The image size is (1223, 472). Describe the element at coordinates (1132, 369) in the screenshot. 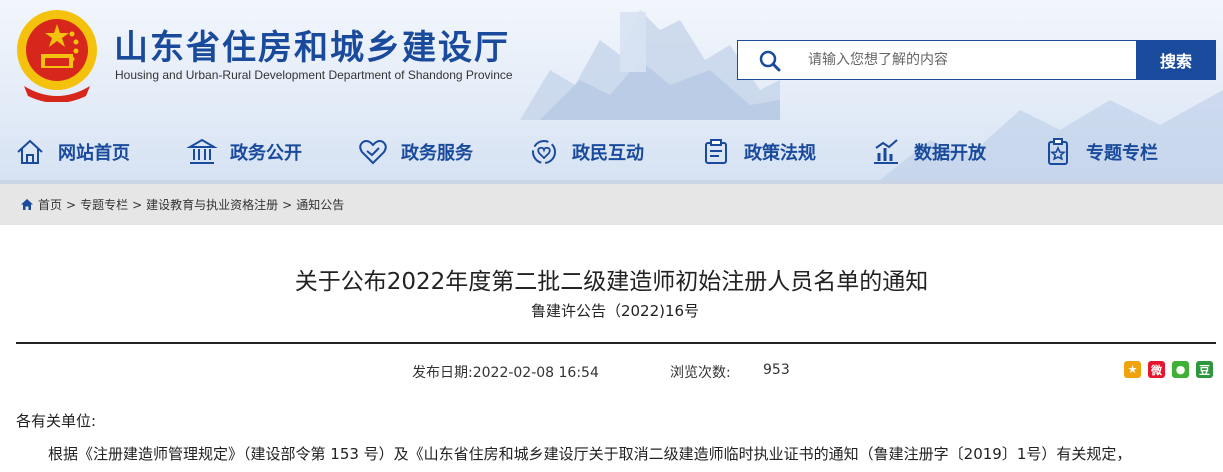

I see `qzone-share-icon: ★` at that location.